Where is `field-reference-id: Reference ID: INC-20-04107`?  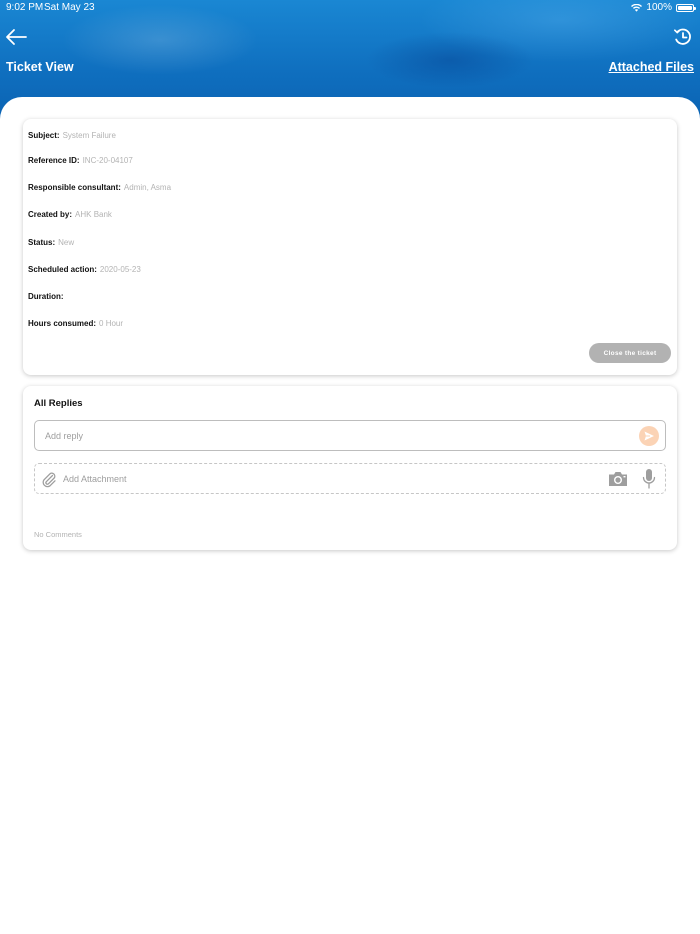 field-reference-id: Reference ID: INC-20-04107 is located at coordinates (80, 160).